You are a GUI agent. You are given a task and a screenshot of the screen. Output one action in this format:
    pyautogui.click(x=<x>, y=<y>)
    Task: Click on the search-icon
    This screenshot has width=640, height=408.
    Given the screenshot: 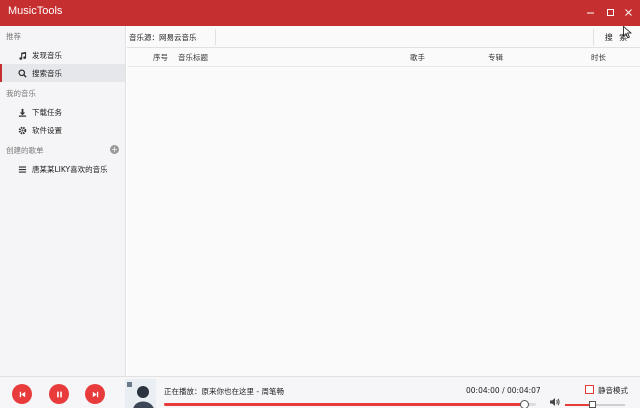 What is the action you would take?
    pyautogui.click(x=22, y=73)
    